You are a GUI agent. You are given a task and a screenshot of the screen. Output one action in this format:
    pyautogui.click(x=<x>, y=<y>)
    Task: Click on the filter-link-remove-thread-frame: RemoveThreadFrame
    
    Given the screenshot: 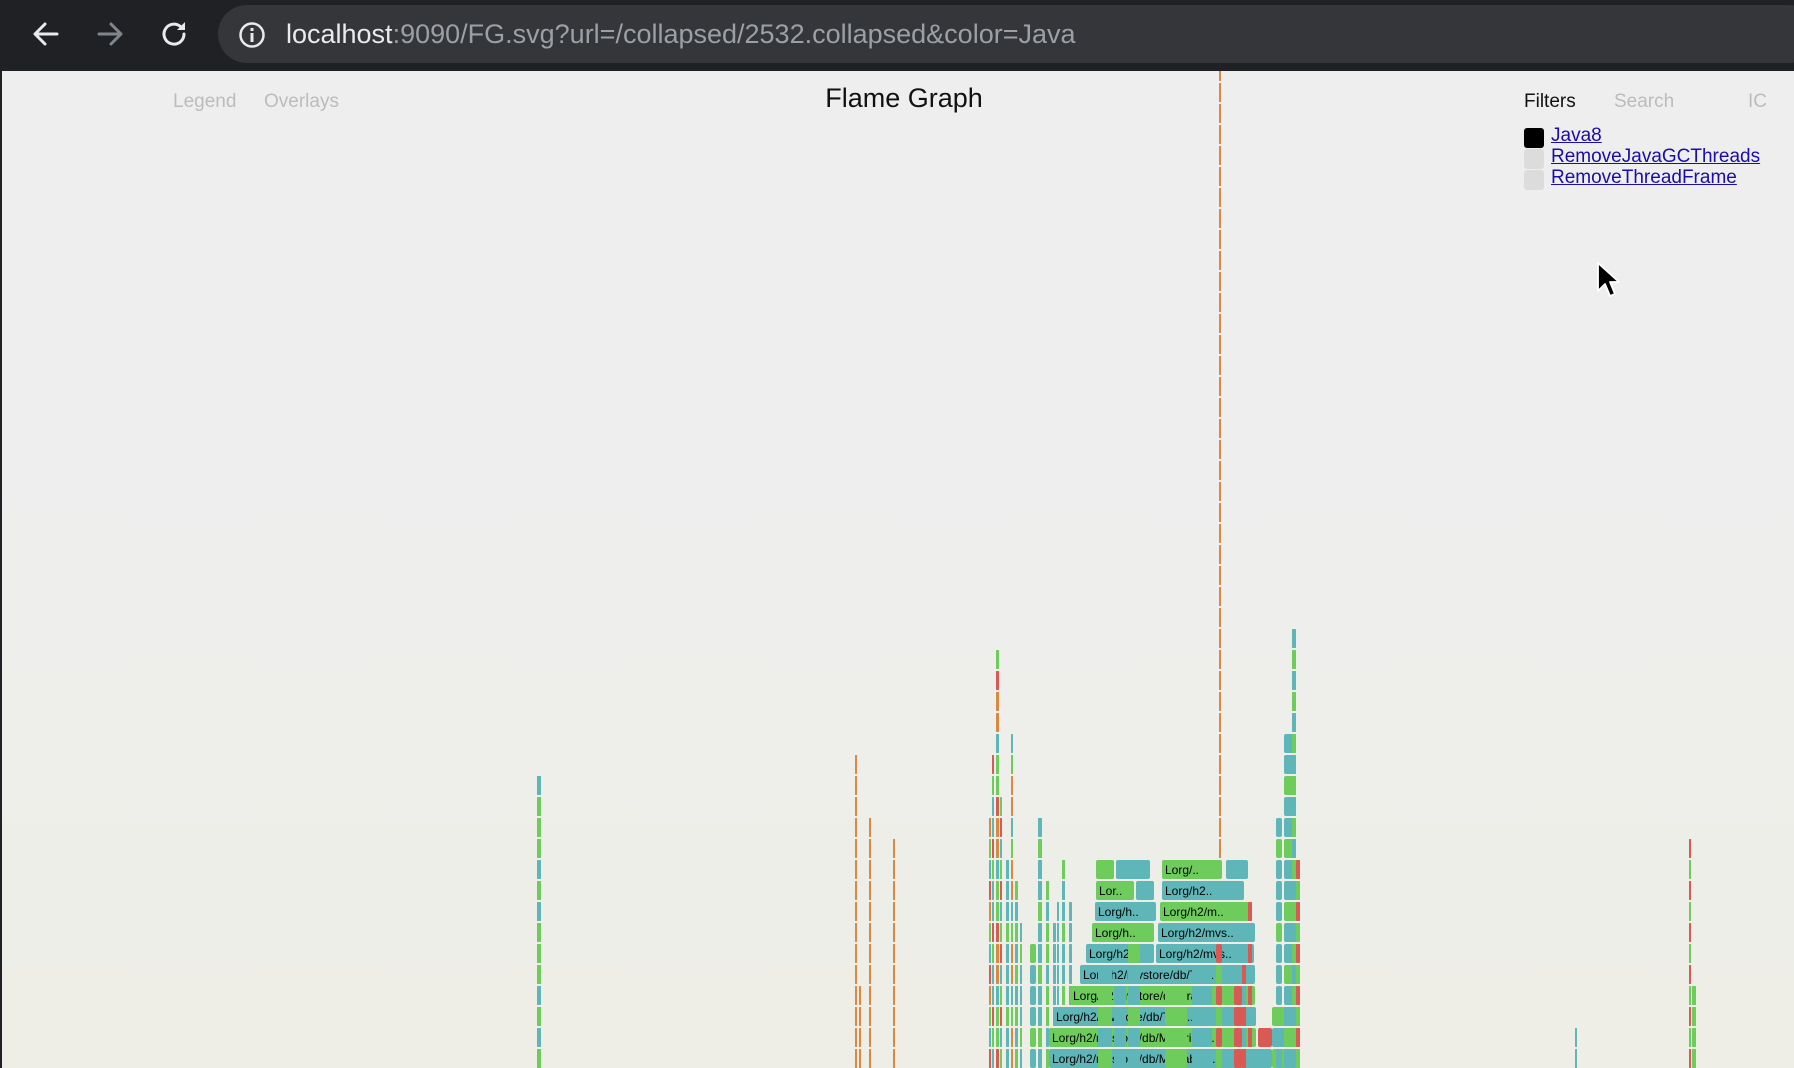 What is the action you would take?
    pyautogui.click(x=1644, y=178)
    